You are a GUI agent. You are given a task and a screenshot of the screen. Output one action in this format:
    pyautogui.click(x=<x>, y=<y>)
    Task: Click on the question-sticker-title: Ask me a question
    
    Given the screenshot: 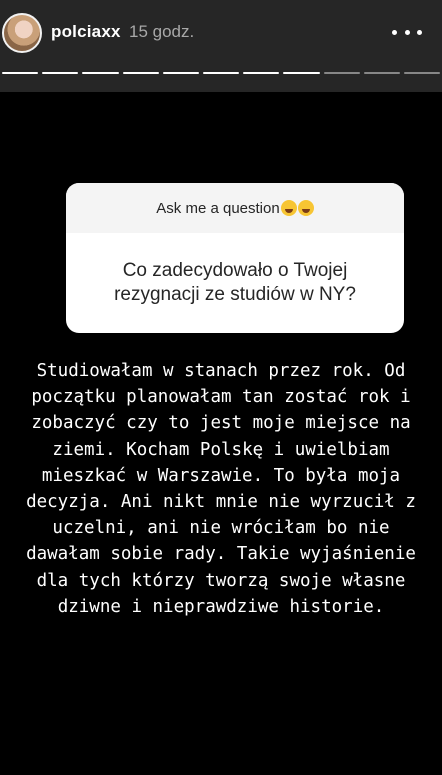 What is the action you would take?
    pyautogui.click(x=235, y=208)
    